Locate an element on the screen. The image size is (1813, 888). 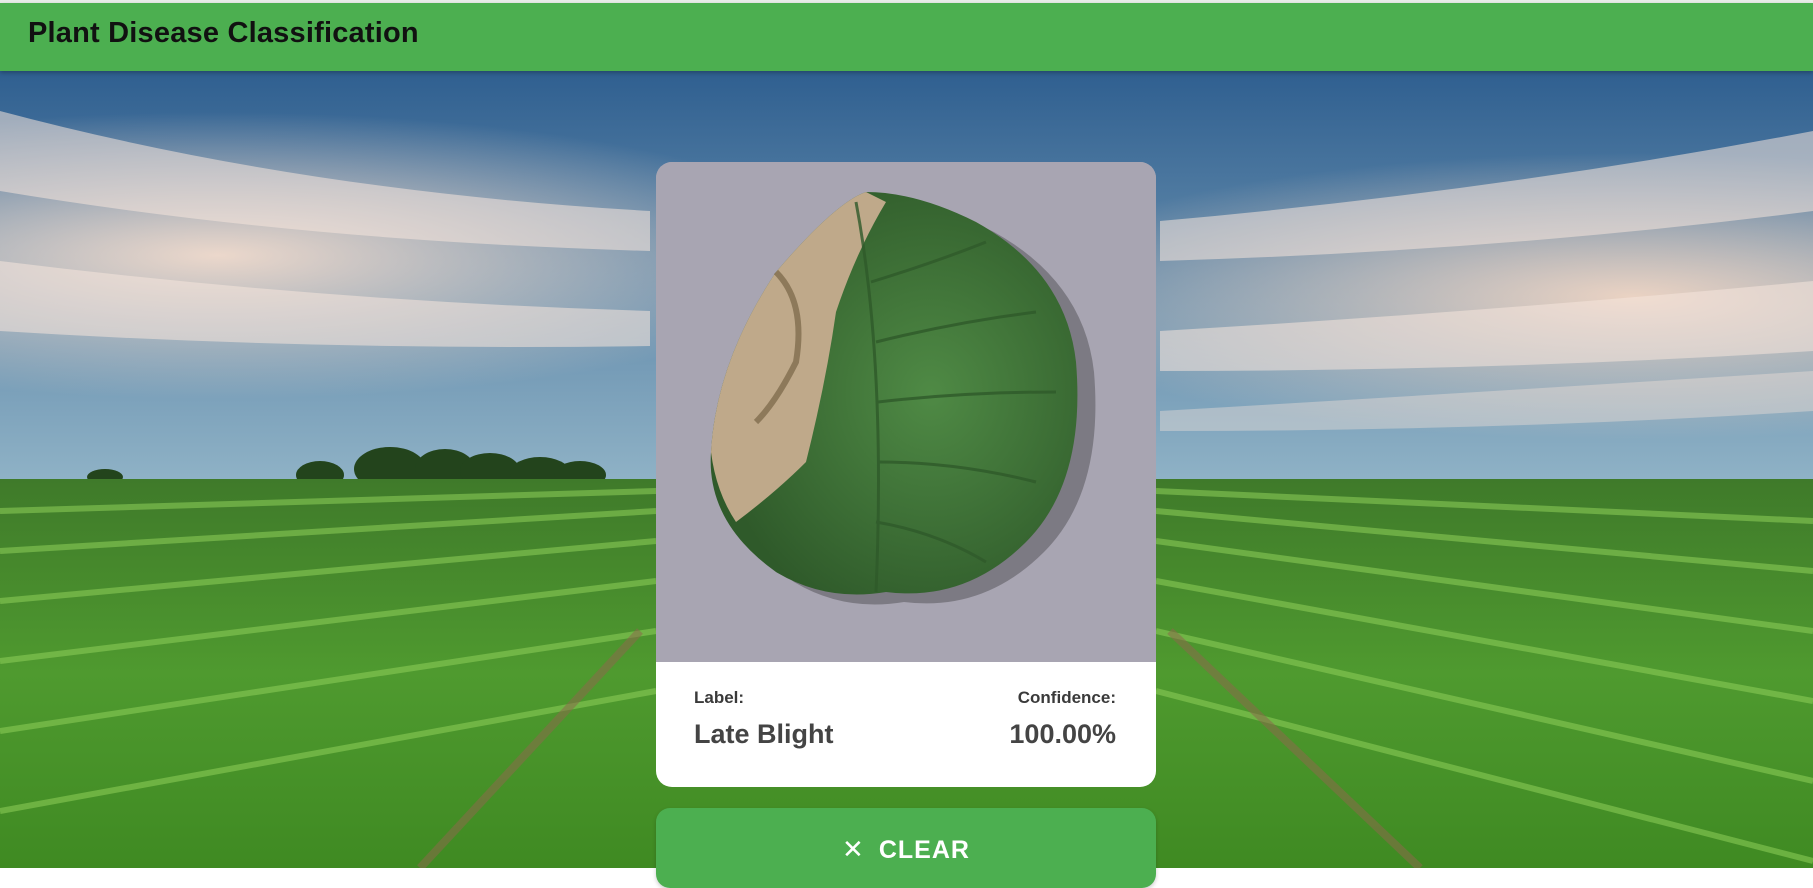
clear-button-label: CLEAR is located at coordinates (924, 850).